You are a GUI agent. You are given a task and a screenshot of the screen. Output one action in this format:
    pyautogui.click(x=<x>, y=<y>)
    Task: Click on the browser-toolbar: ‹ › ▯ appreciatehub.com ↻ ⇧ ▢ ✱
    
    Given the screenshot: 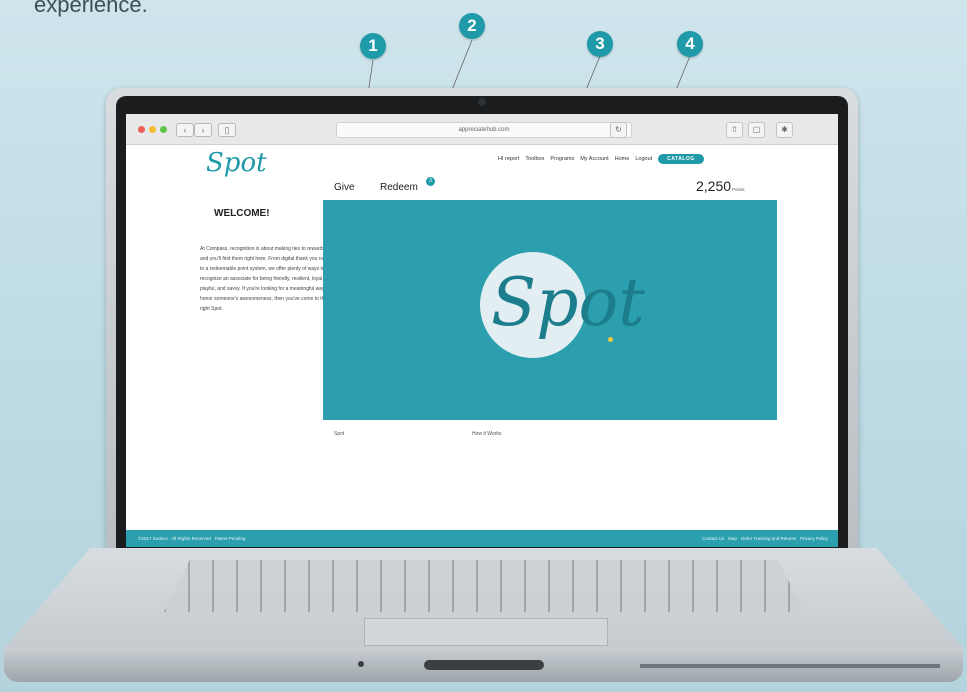 What is the action you would take?
    pyautogui.click(x=482, y=129)
    